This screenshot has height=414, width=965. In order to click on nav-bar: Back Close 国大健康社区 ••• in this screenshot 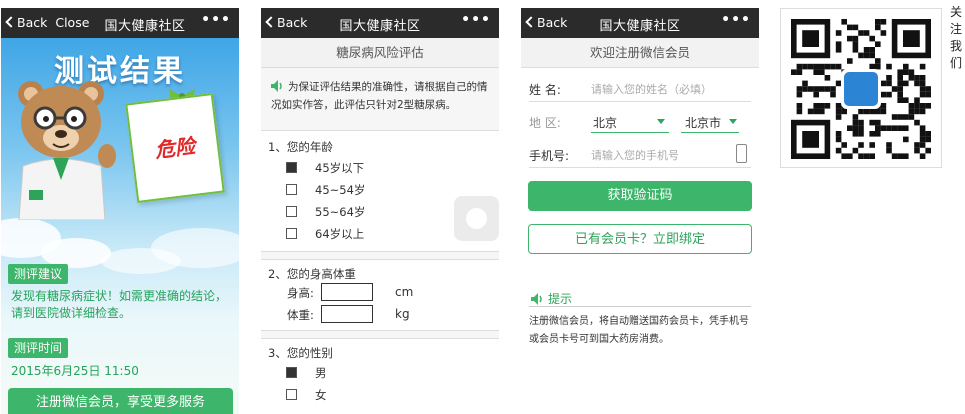, I will do `click(120, 23)`.